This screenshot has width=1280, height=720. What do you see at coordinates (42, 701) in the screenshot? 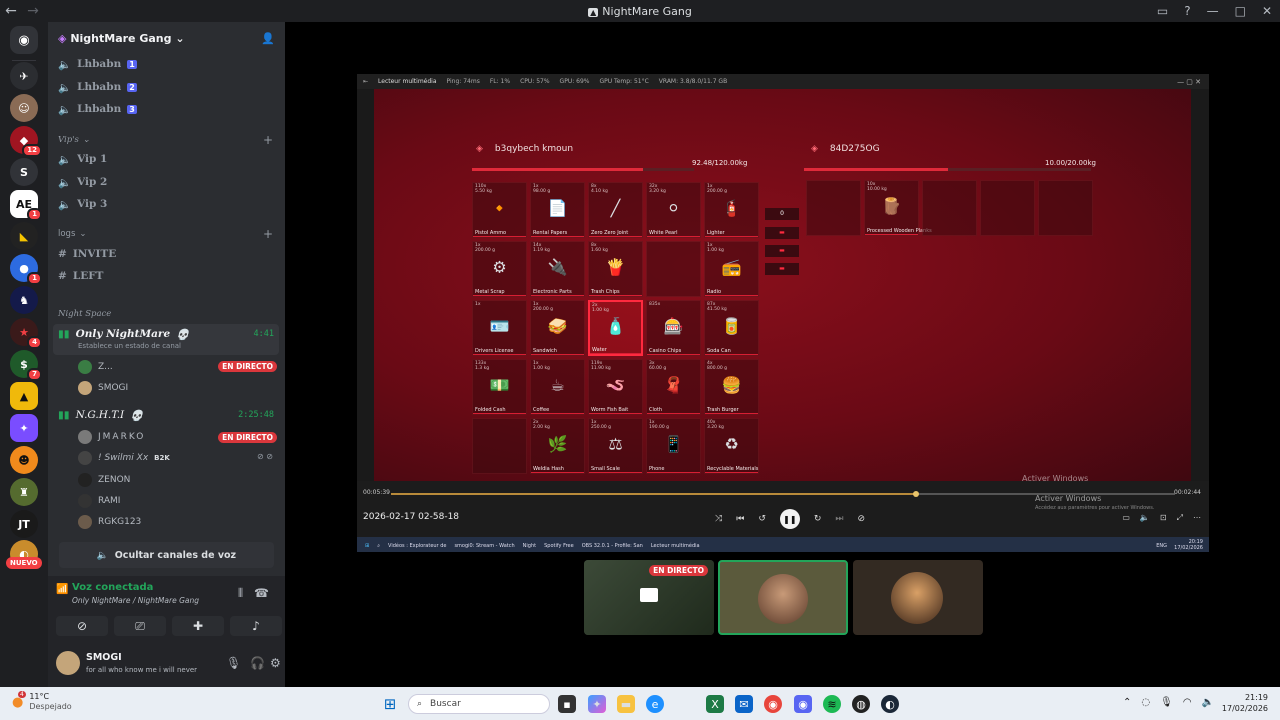
I see `weather-widget: ● 4 11°C Despejado` at bounding box center [42, 701].